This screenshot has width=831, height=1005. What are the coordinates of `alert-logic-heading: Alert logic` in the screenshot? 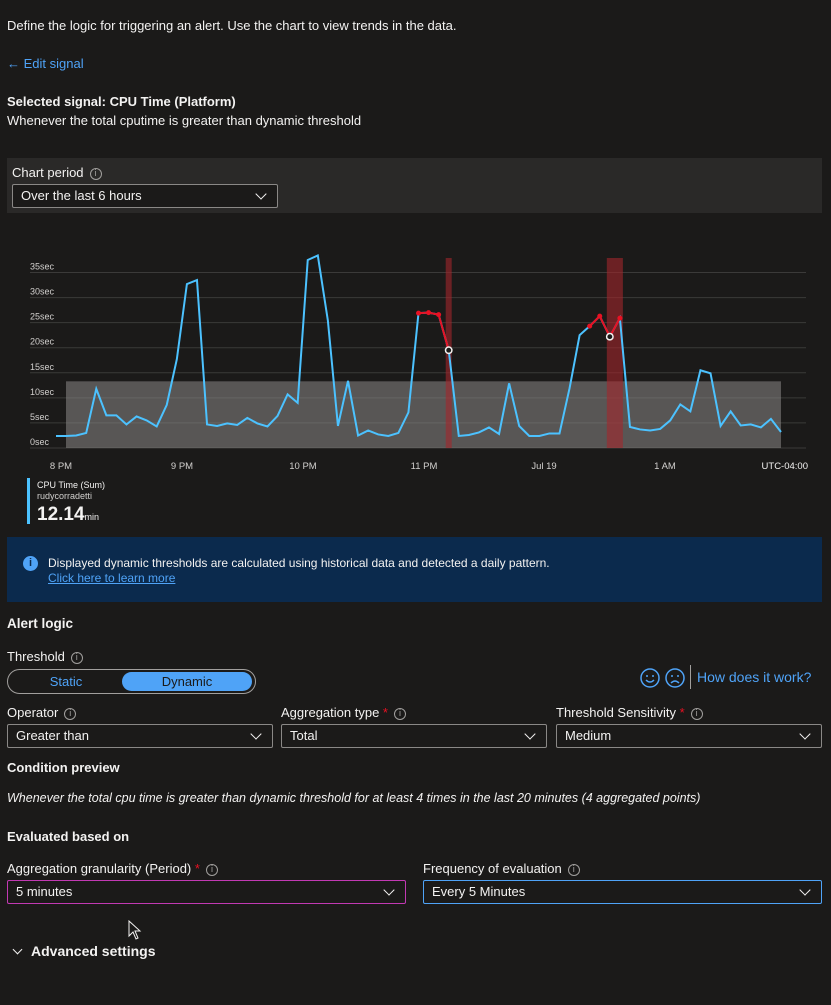 It's located at (40, 623).